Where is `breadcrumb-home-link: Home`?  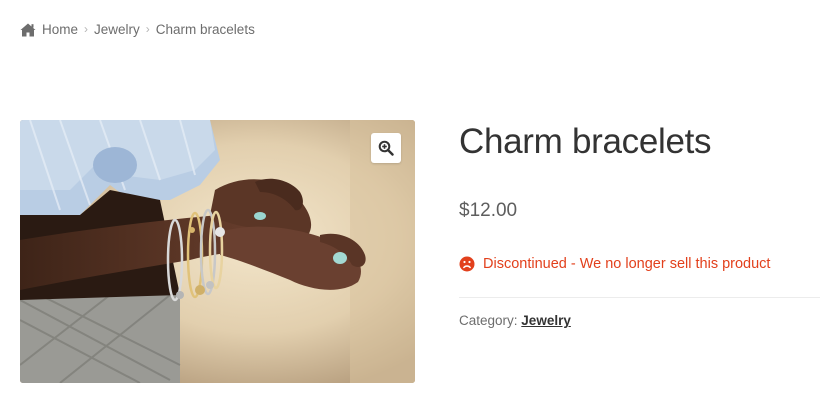
breadcrumb-home-link: Home is located at coordinates (60, 29).